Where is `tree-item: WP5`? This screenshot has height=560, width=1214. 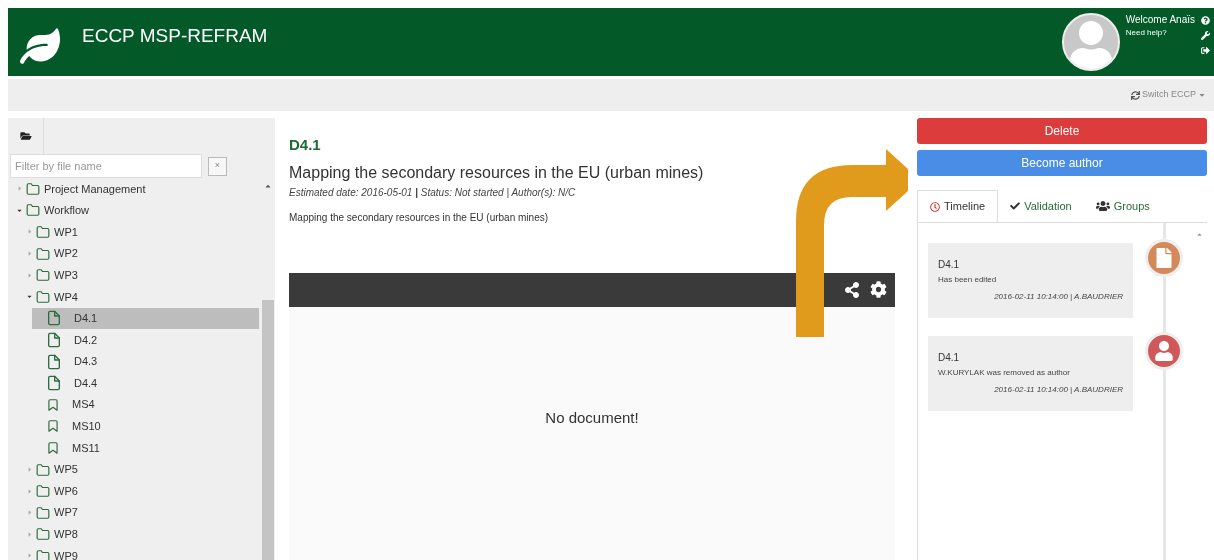 tree-item: WP5 is located at coordinates (140, 469).